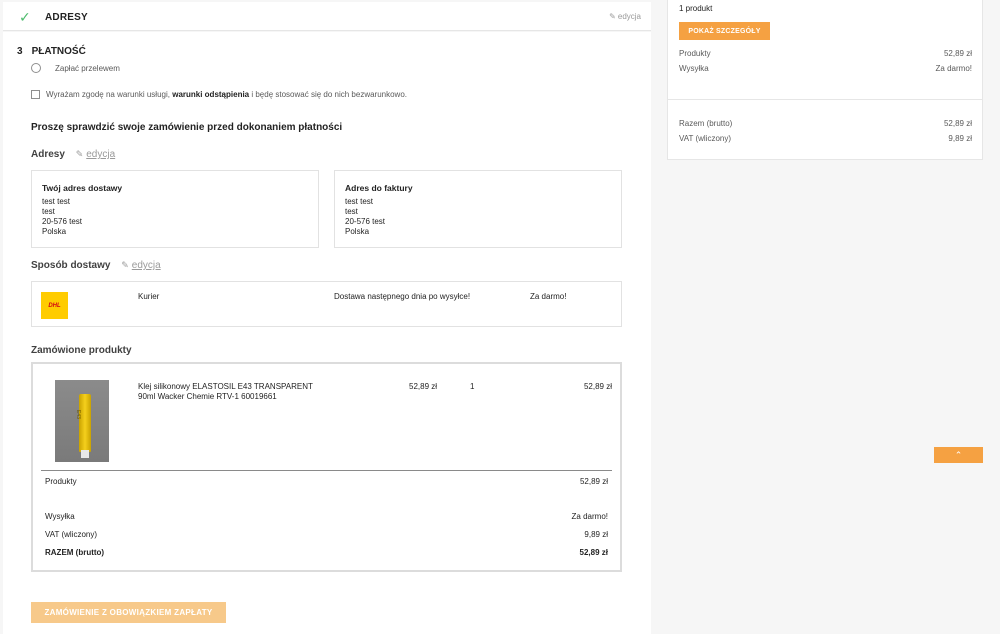  Describe the element at coordinates (35, 94) in the screenshot. I see `terms-checkbox` at that location.